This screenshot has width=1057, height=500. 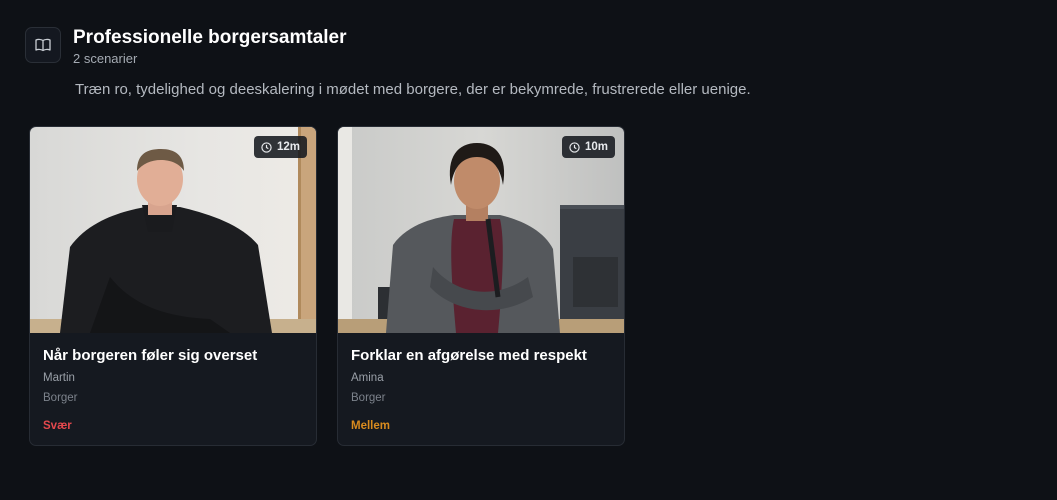 What do you see at coordinates (481, 230) in the screenshot?
I see `scenario-image: 10m` at bounding box center [481, 230].